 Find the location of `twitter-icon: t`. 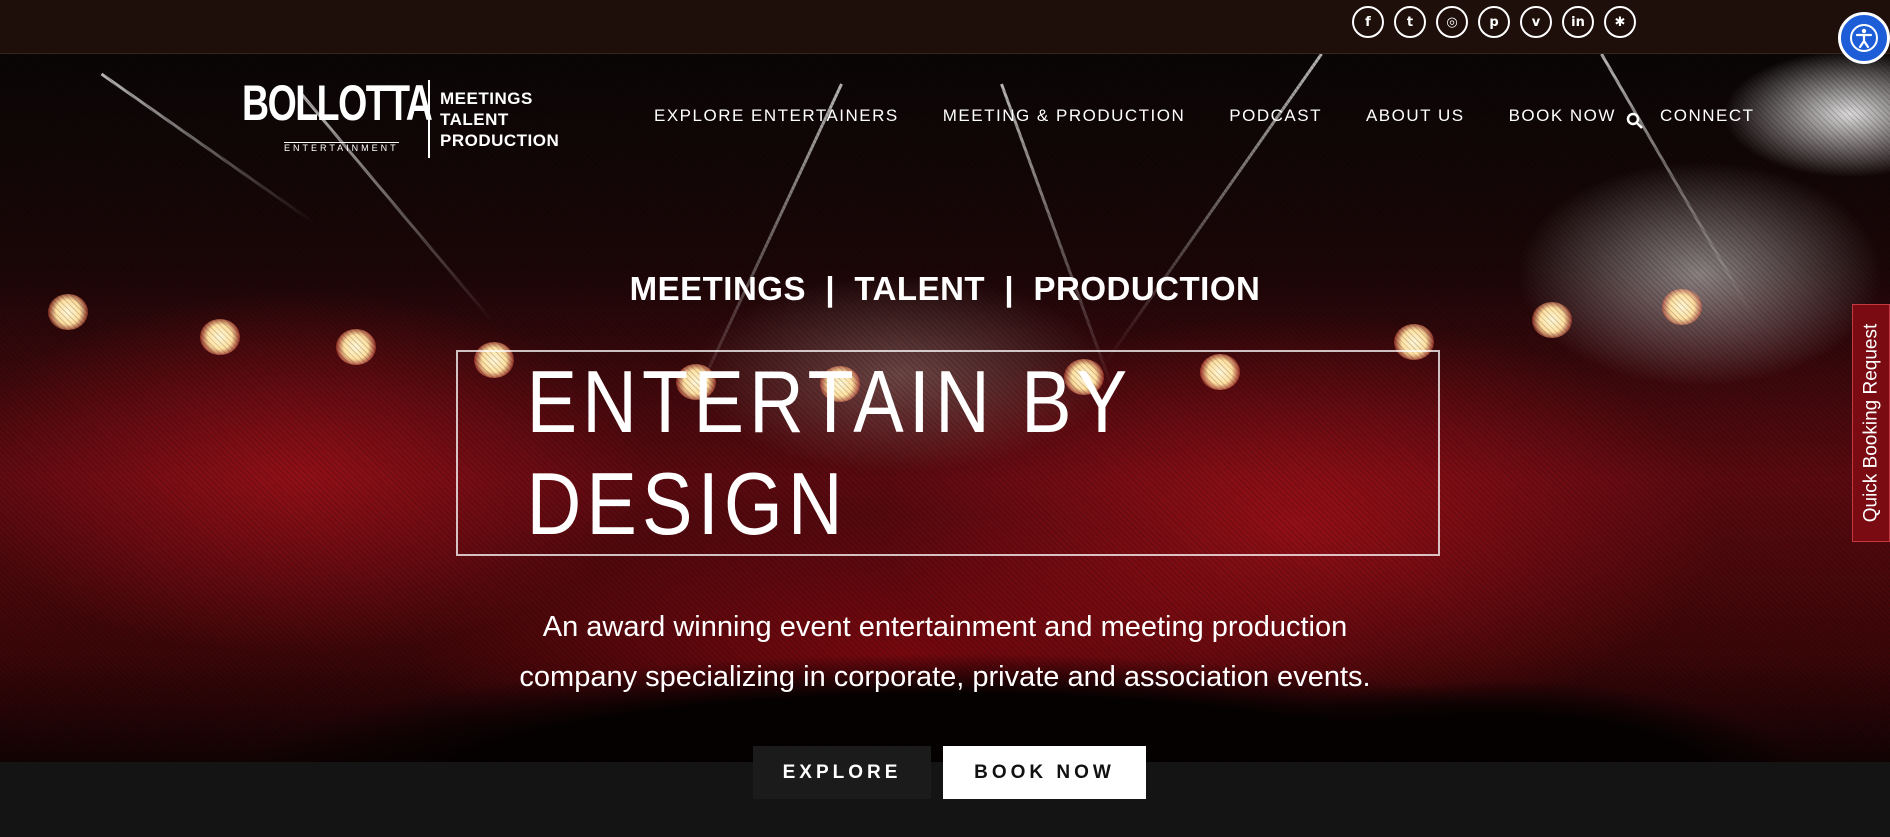

twitter-icon: t is located at coordinates (1410, 22).